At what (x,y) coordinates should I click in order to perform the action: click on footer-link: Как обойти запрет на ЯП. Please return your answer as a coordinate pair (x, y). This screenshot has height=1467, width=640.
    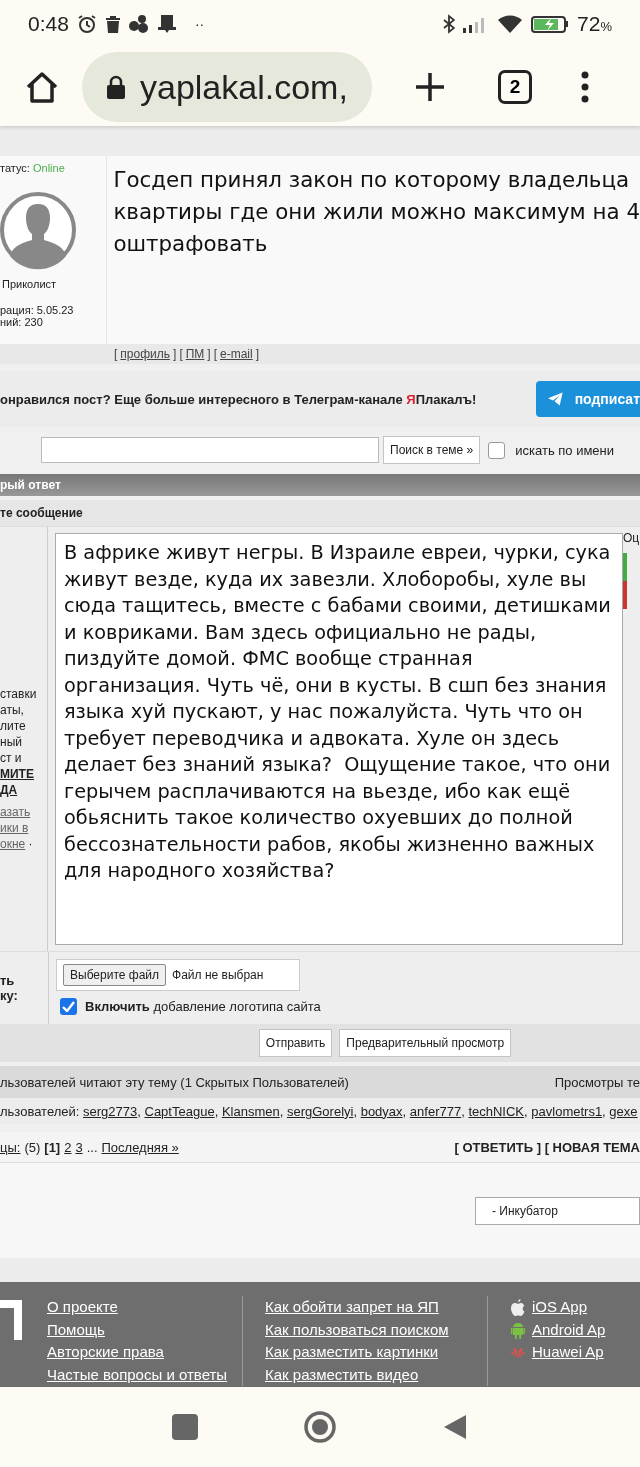
    Looking at the image, I should click on (376, 1307).